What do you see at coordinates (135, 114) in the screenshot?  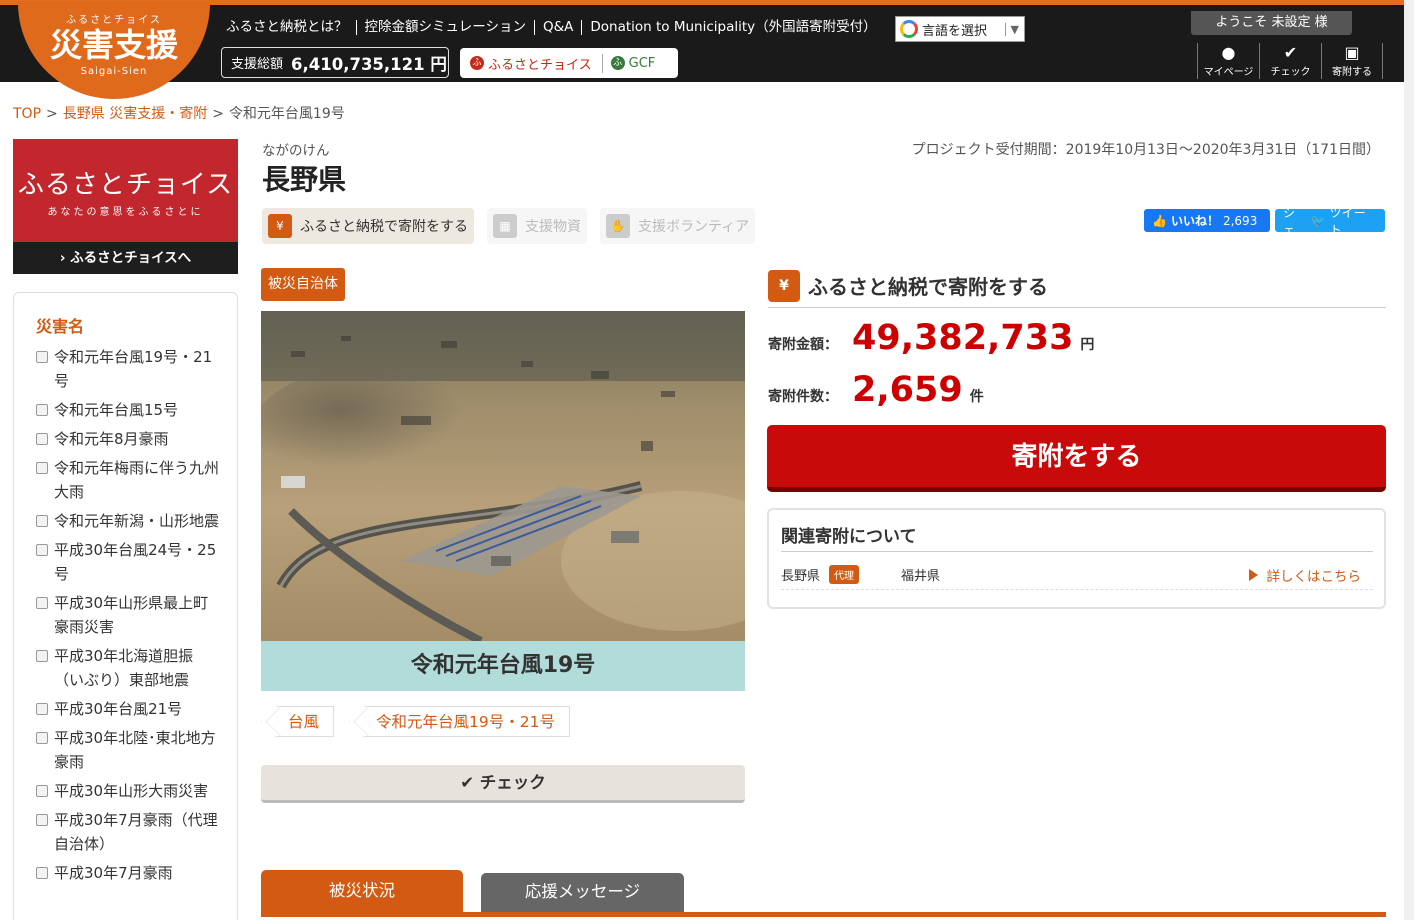 I see `breadcrumb-prefecture: 長野県 災害支援・寄附` at bounding box center [135, 114].